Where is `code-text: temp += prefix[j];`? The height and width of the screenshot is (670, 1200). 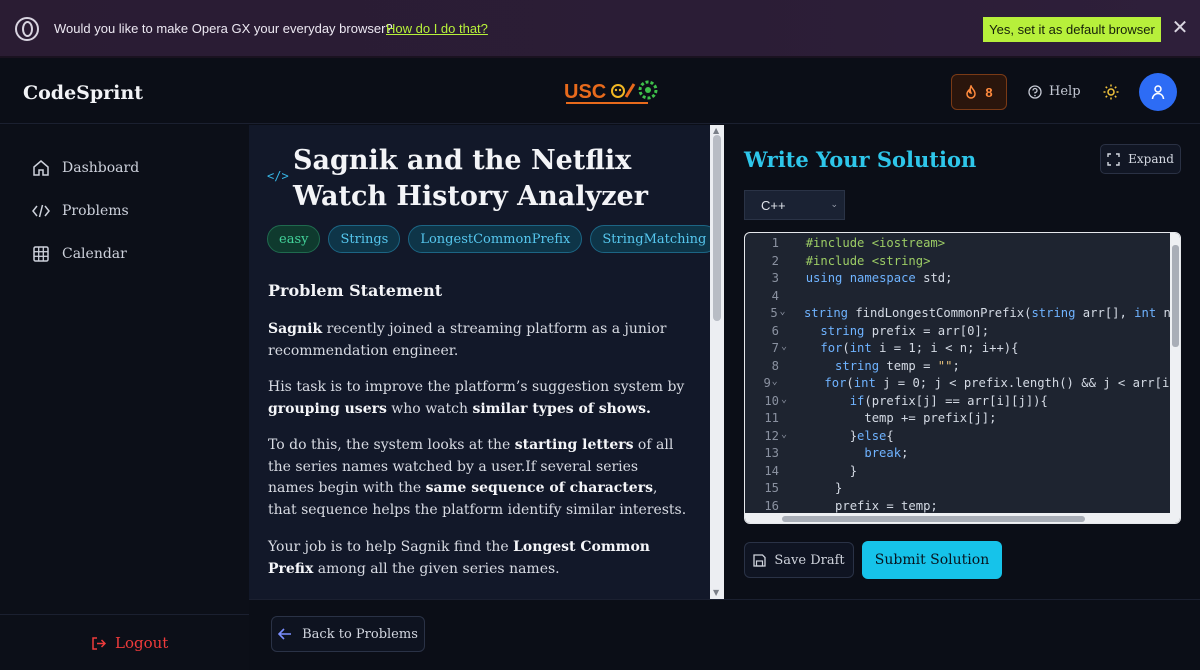 code-text: temp += prefix[j]; is located at coordinates (894, 418).